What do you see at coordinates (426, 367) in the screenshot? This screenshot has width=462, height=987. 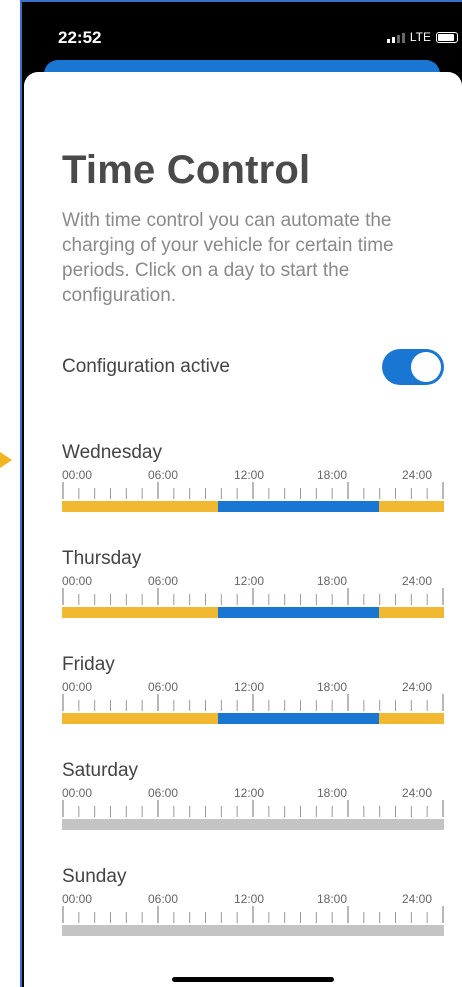 I see `toggle-knob` at bounding box center [426, 367].